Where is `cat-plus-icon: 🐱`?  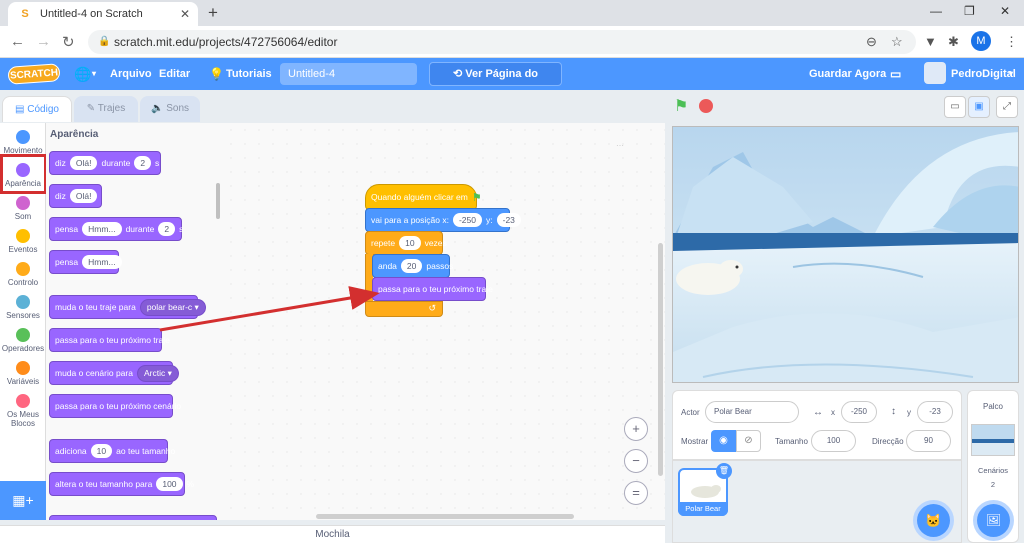
cat-plus-icon: 🐱 is located at coordinates (933, 520).